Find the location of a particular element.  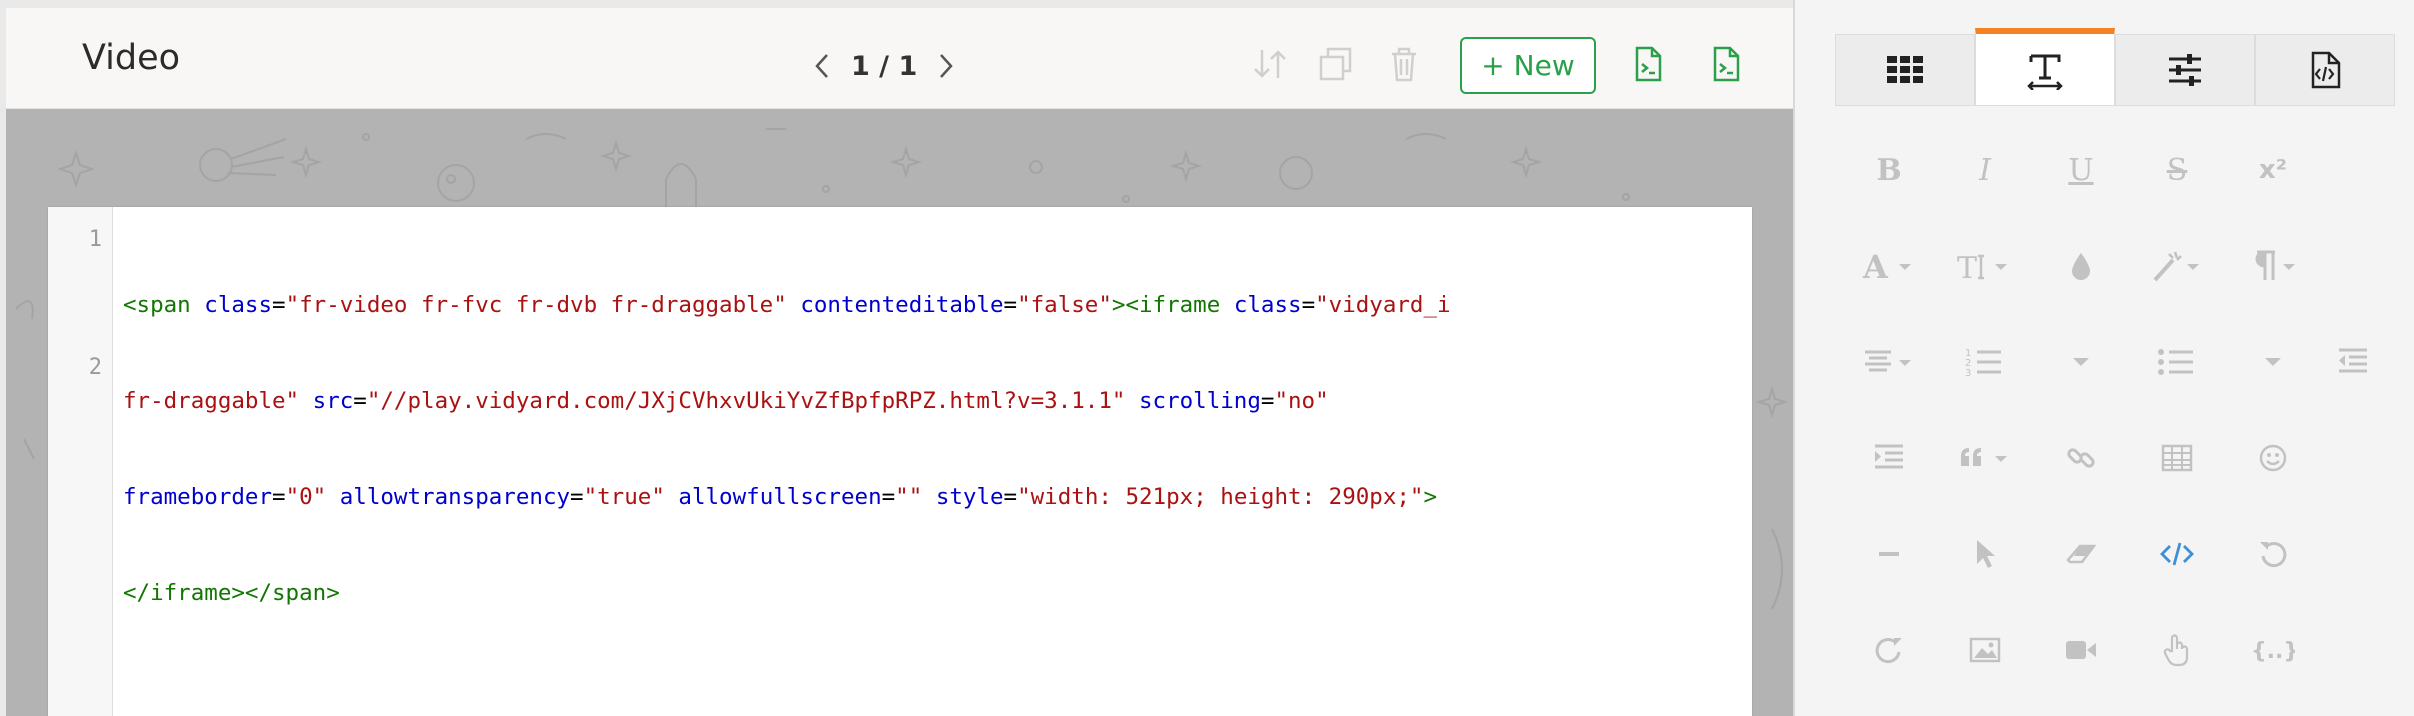

code-view-button is located at coordinates (2177, 554).